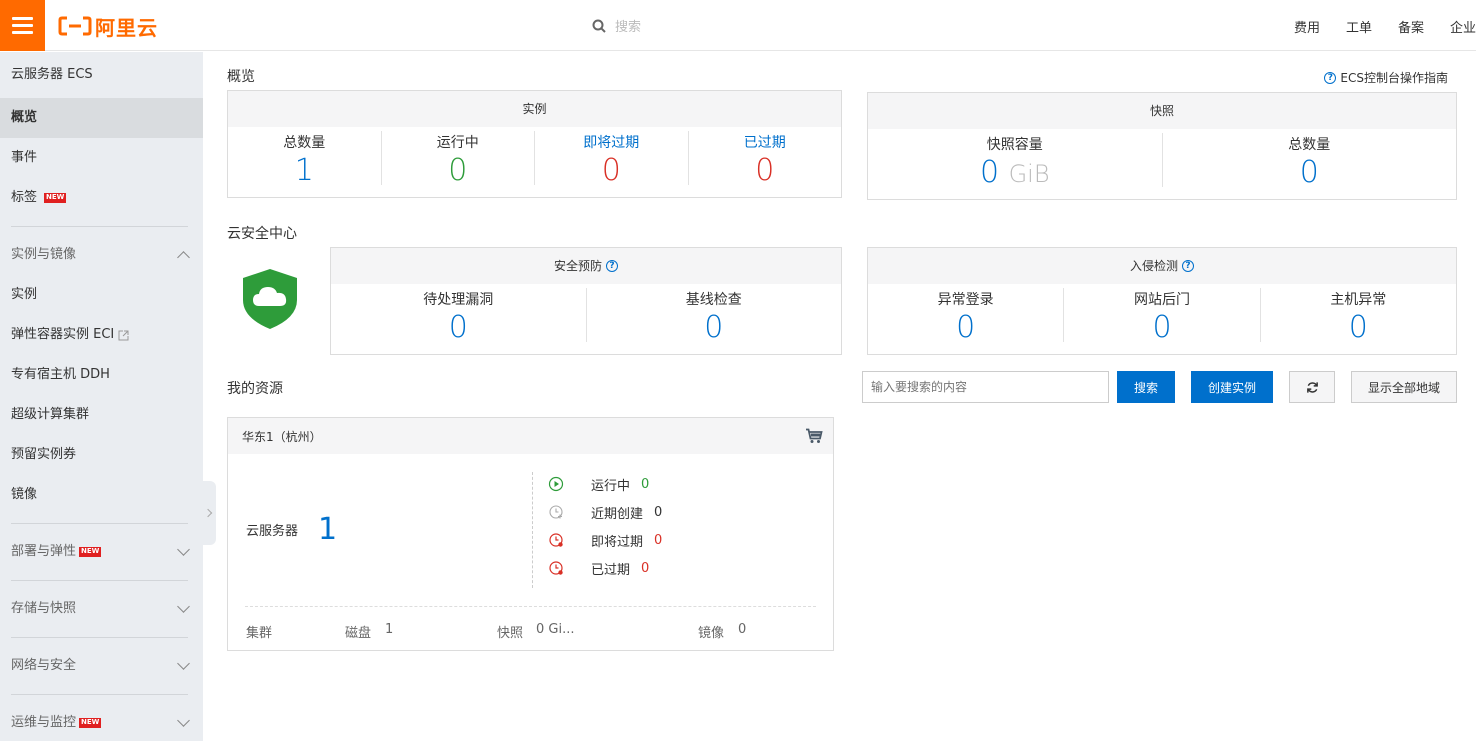 Image resolution: width=1476 pixels, height=743 pixels. What do you see at coordinates (44, 254) in the screenshot?
I see `sidebar-group-label: 实例与镜像` at bounding box center [44, 254].